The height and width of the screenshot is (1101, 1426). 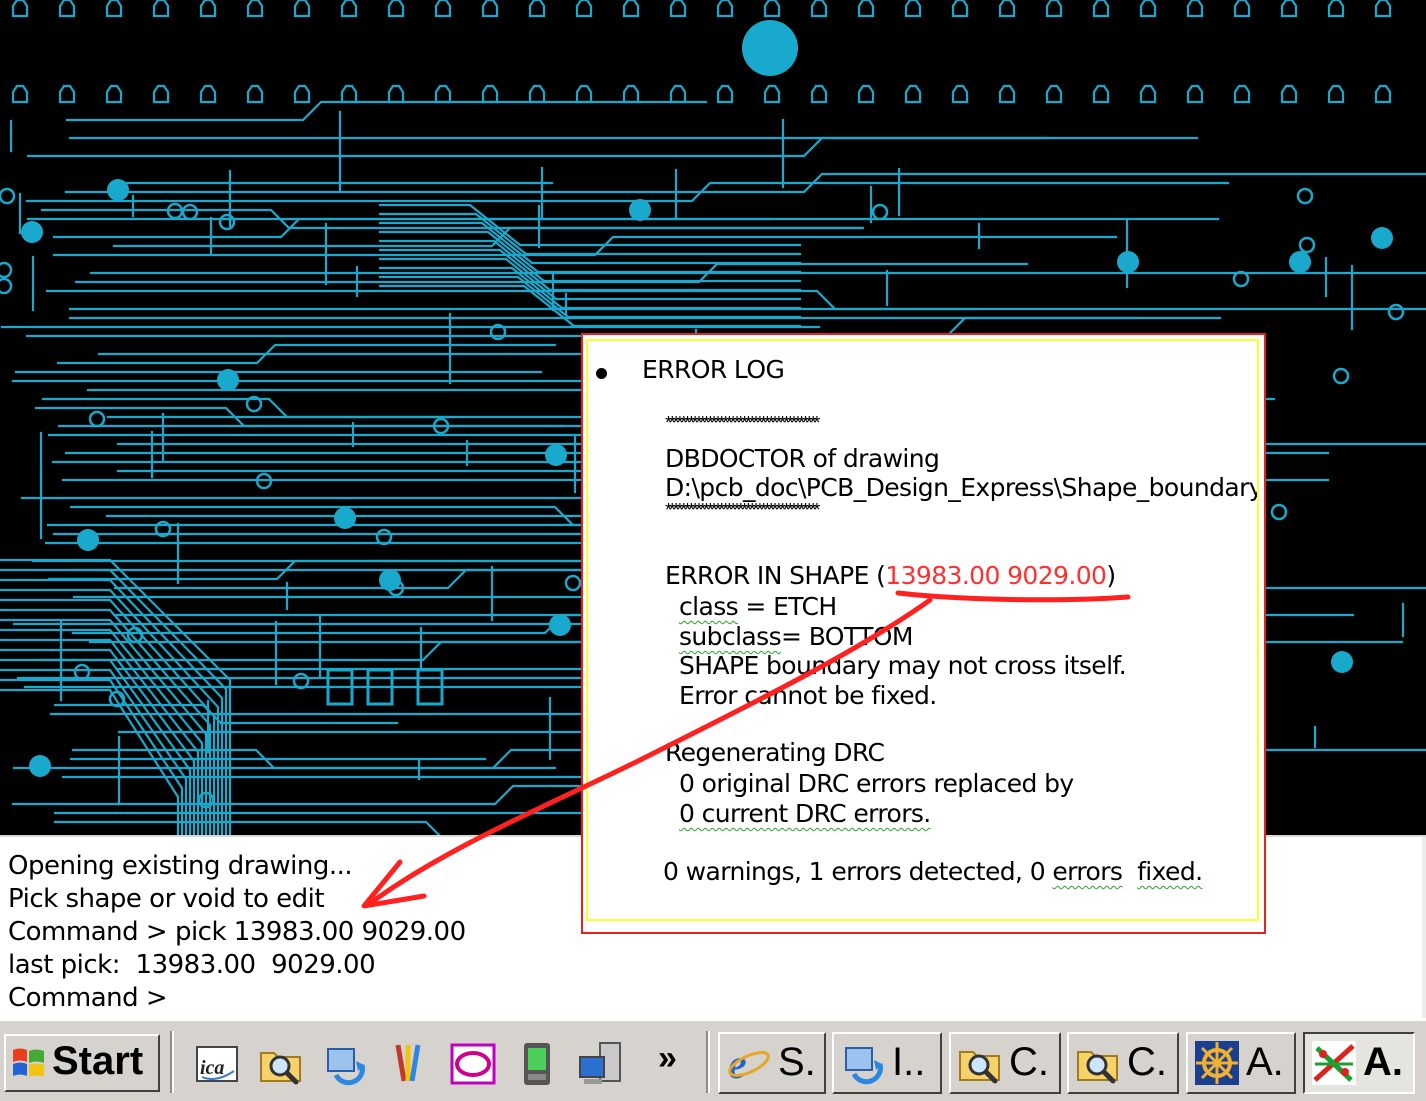 What do you see at coordinates (98, 1061) in the screenshot?
I see `start-label: Start` at bounding box center [98, 1061].